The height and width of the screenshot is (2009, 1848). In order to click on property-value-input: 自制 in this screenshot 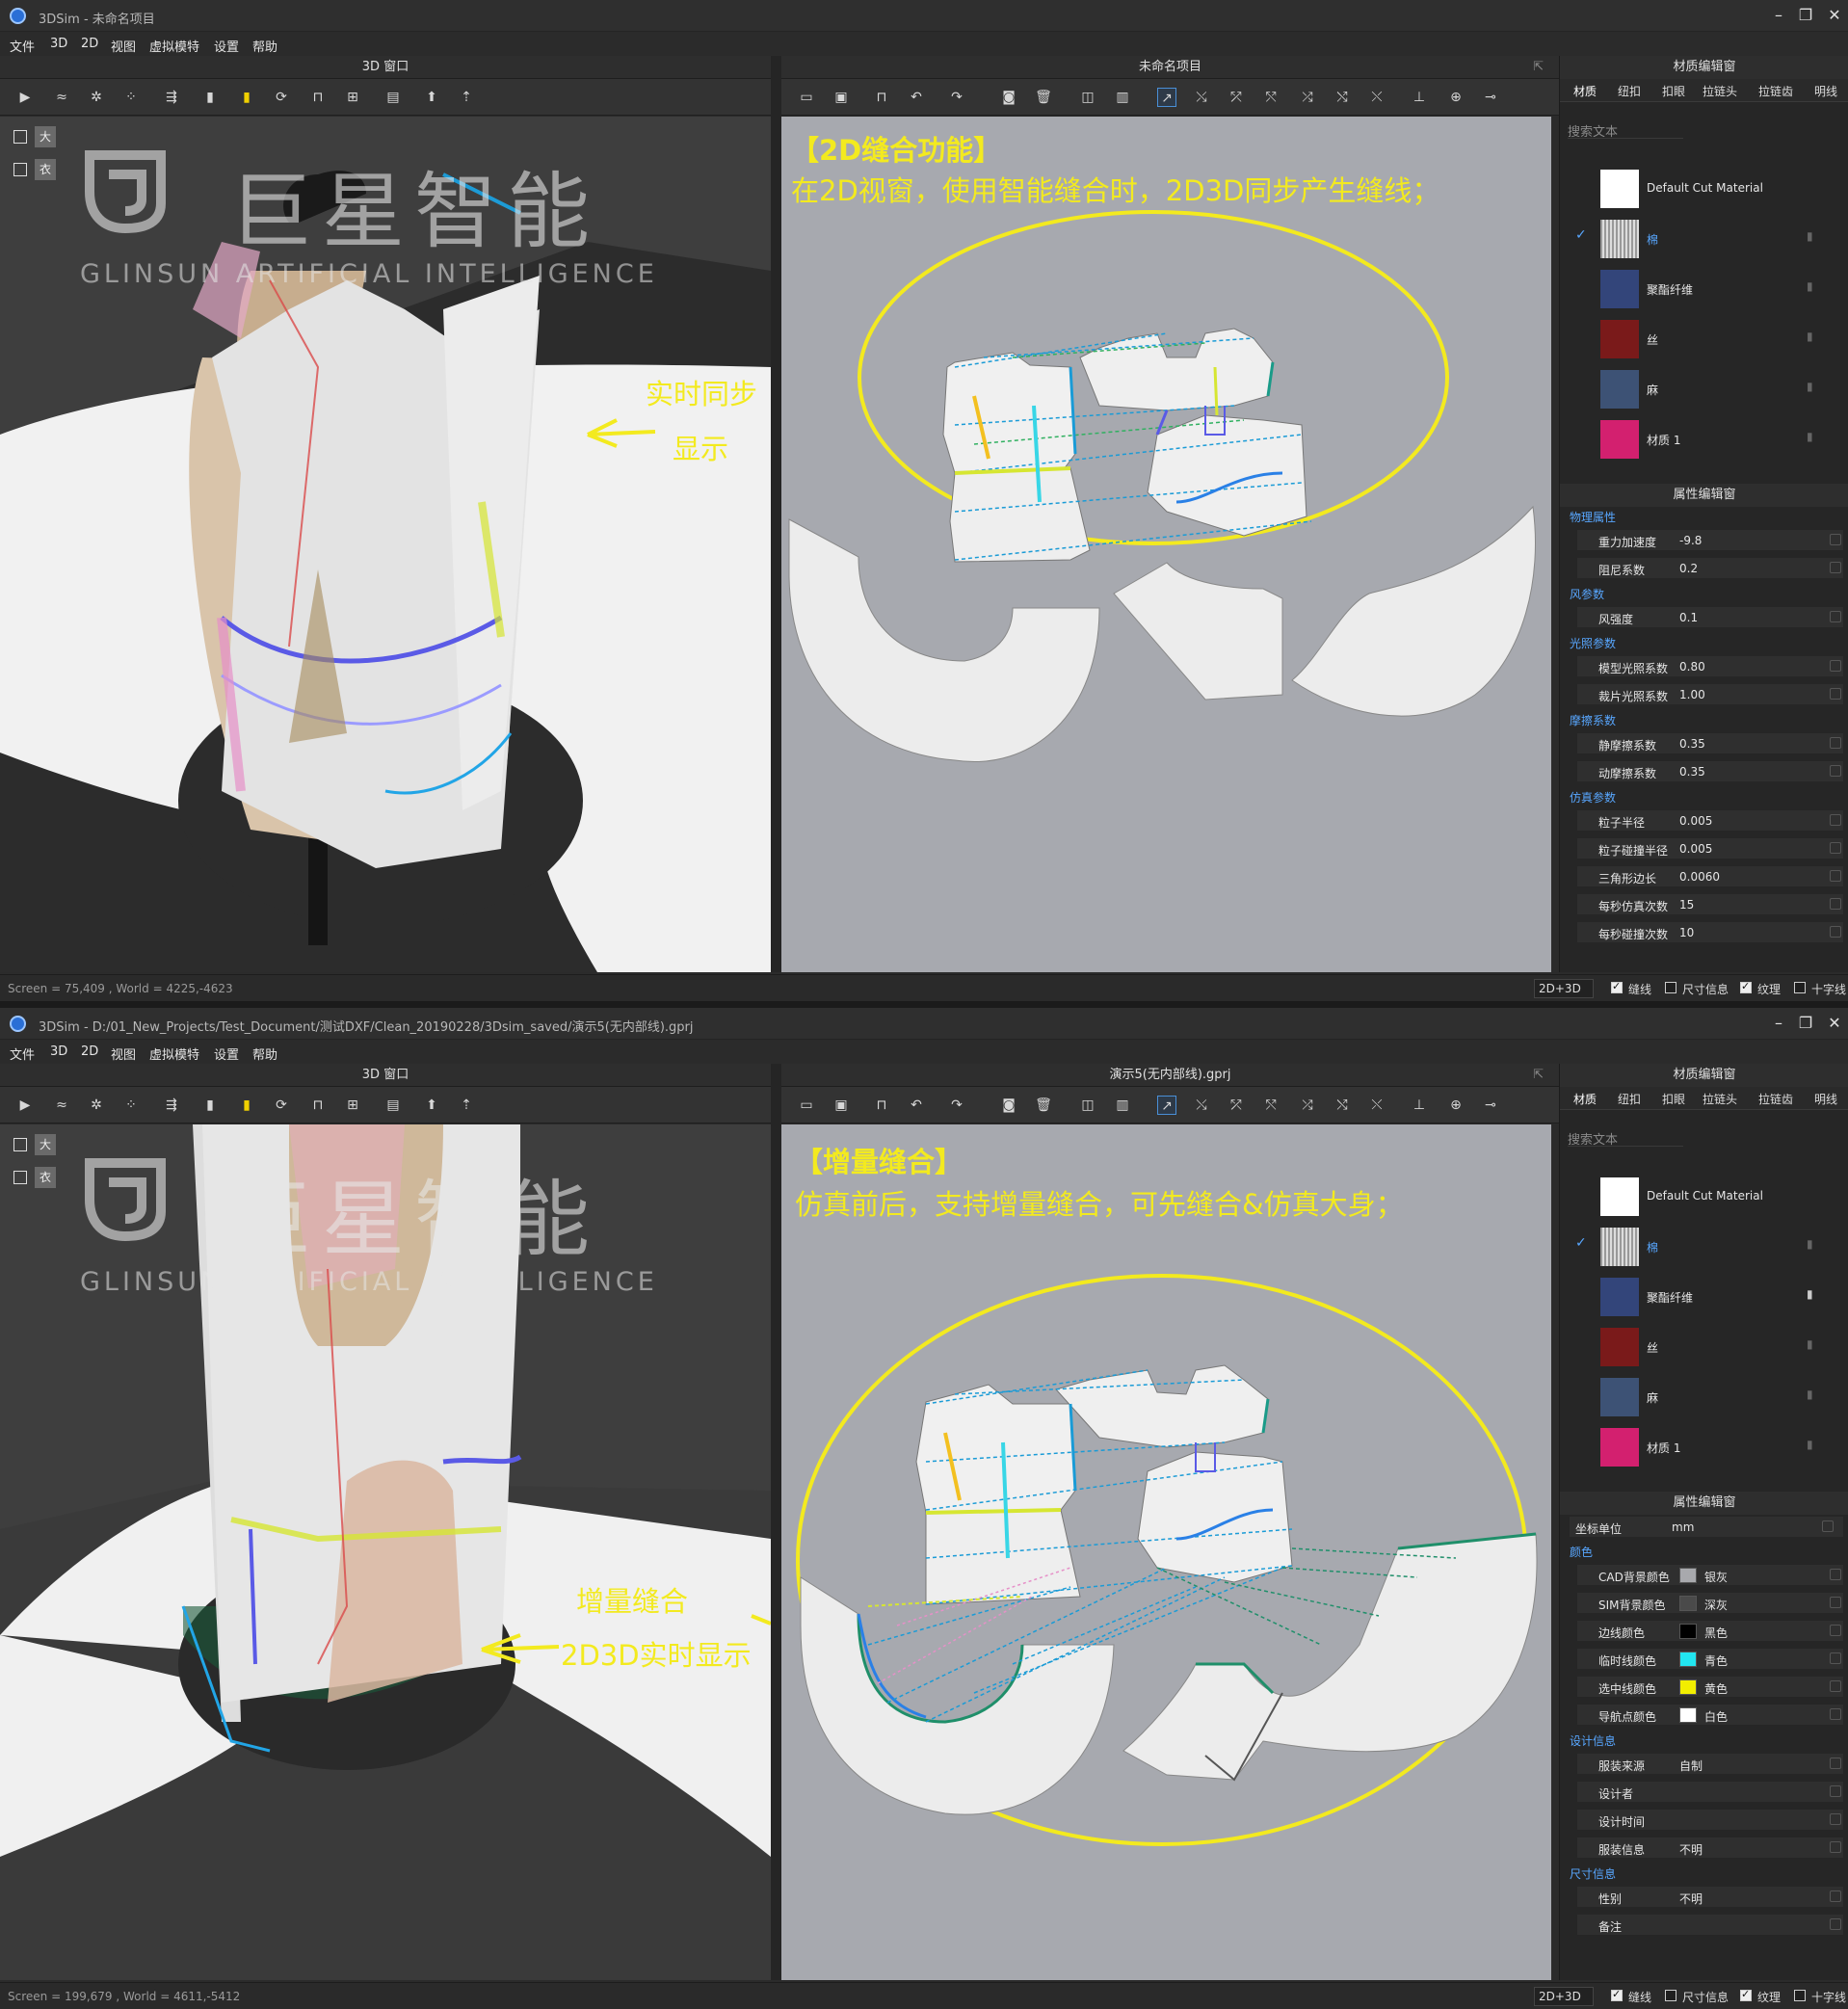, I will do `click(1691, 1766)`.